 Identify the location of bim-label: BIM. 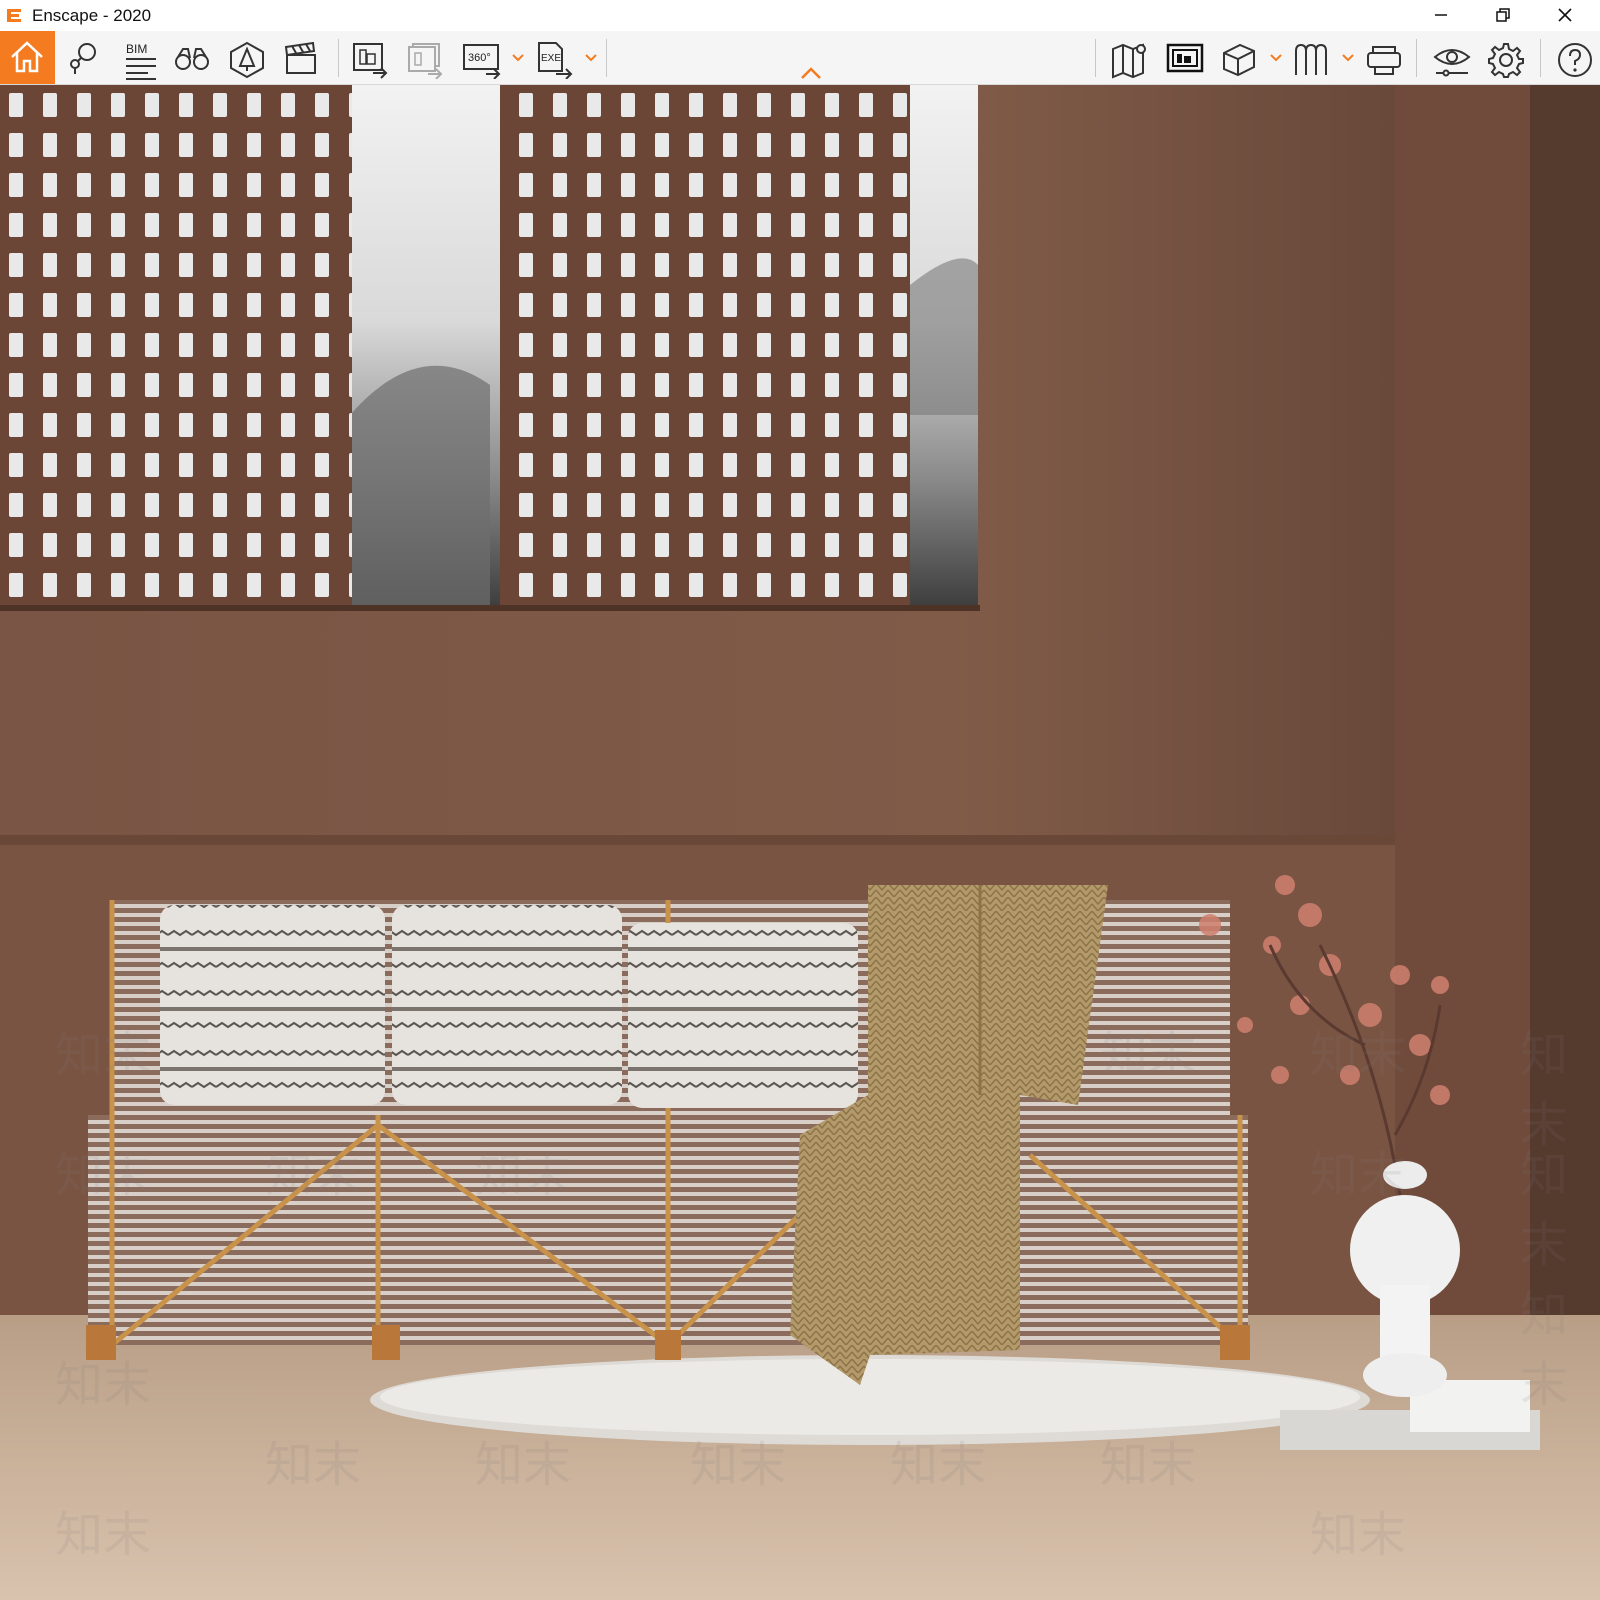
(136, 49).